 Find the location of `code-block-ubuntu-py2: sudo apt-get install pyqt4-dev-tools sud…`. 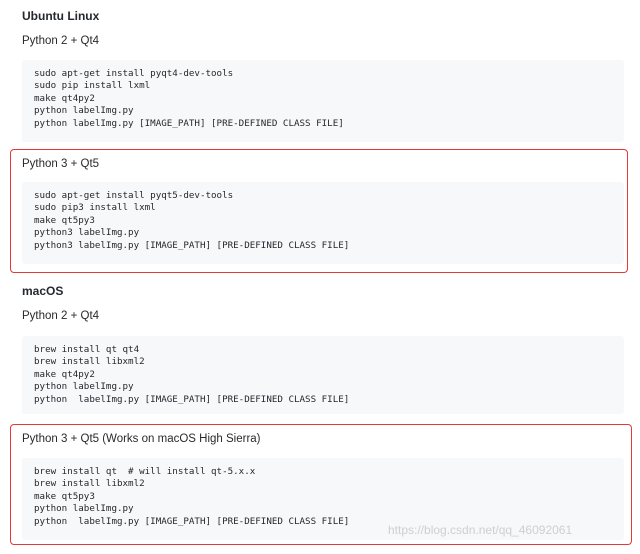

code-block-ubuntu-py2: sudo apt-get install pyqt4-dev-tools sud… is located at coordinates (323, 101).